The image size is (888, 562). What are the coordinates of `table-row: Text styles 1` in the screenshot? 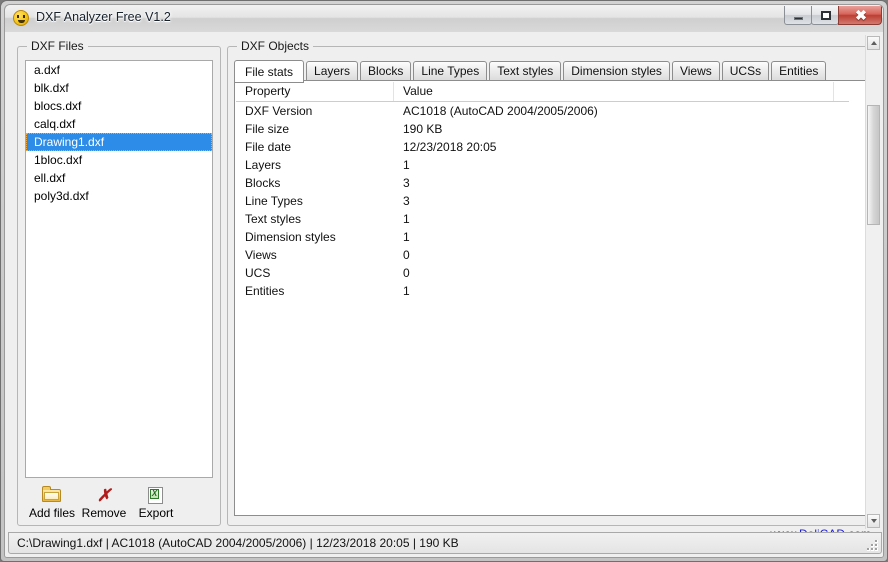 It's located at (542, 219).